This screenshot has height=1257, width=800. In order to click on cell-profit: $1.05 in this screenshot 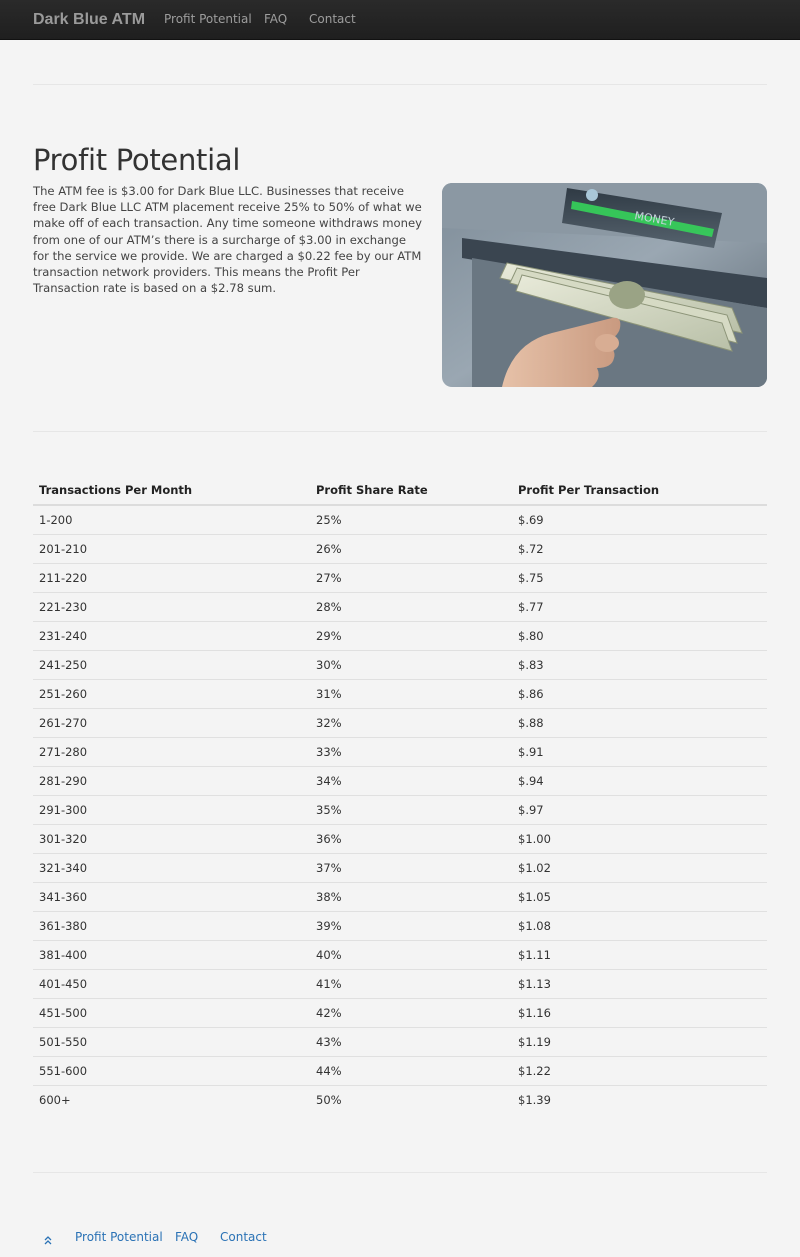, I will do `click(639, 896)`.